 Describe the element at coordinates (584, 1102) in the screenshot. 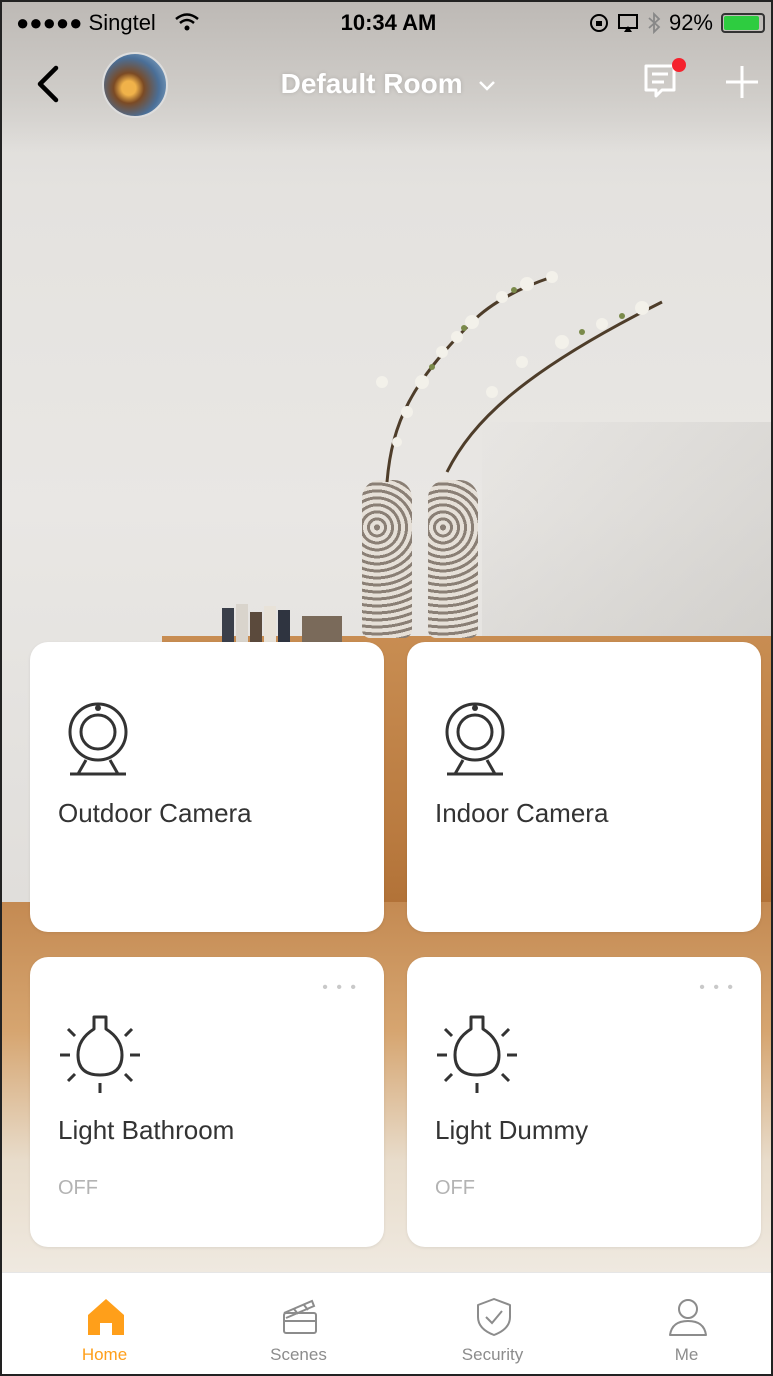

I see `device-card-light-dummy: • • • Light Dummy OFF` at that location.